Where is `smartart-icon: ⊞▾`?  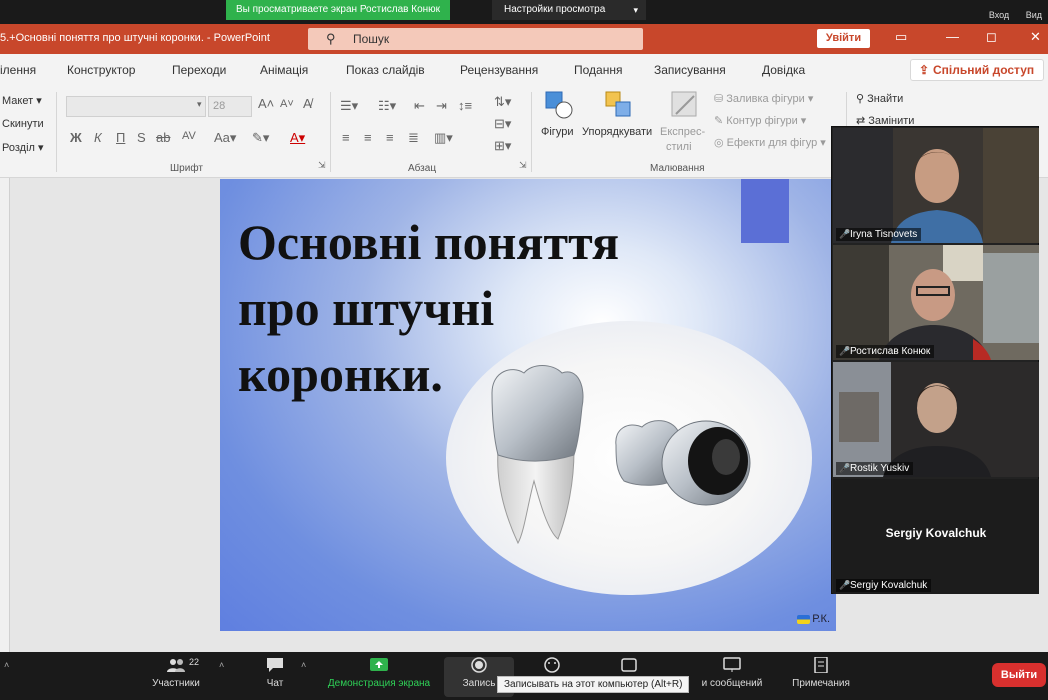 smartart-icon: ⊞▾ is located at coordinates (502, 146).